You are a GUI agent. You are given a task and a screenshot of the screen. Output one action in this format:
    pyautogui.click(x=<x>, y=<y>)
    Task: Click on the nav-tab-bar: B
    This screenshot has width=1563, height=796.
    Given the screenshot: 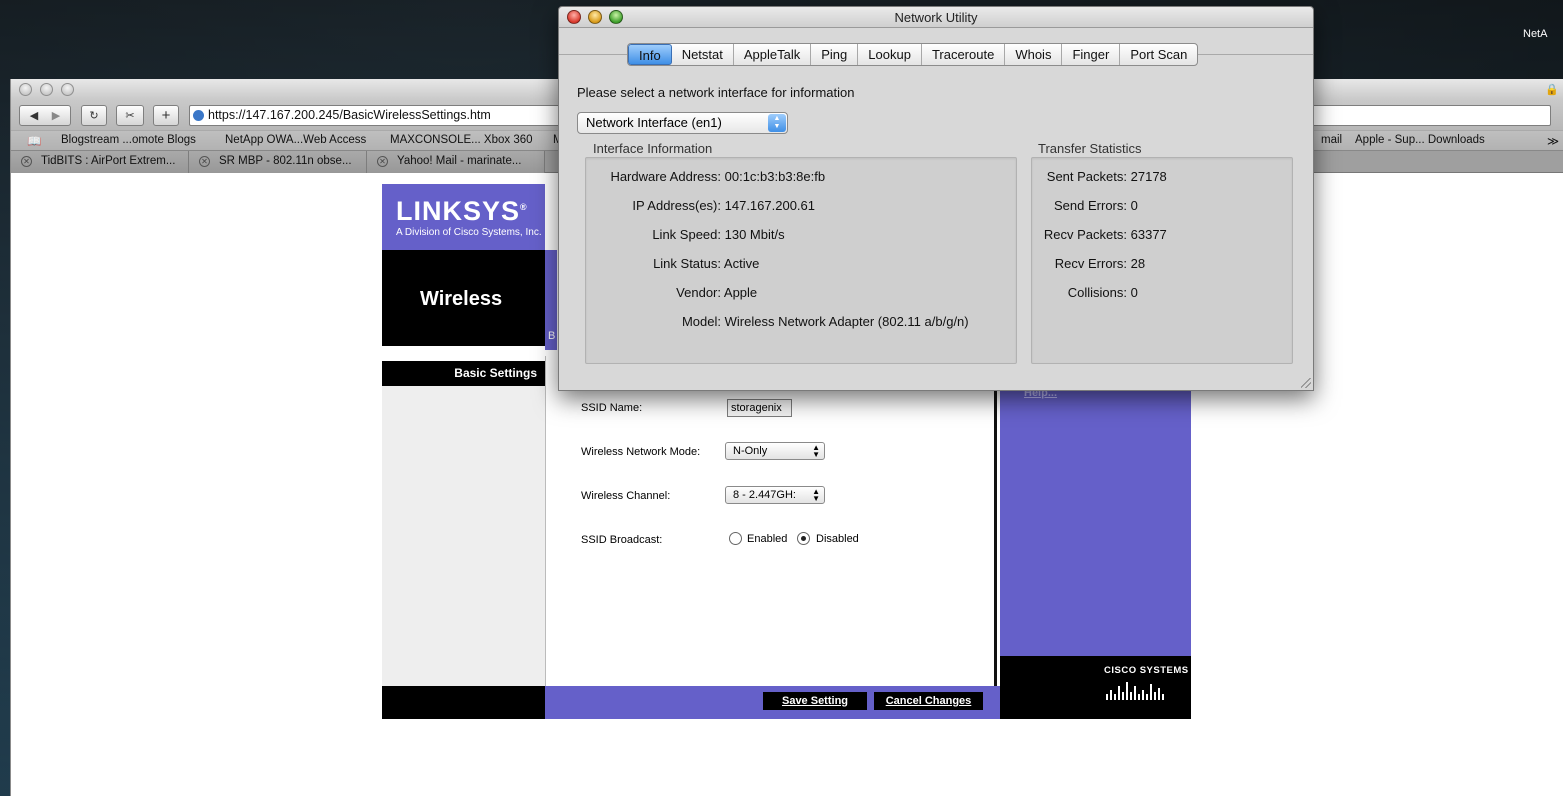 What is the action you would take?
    pyautogui.click(x=551, y=300)
    